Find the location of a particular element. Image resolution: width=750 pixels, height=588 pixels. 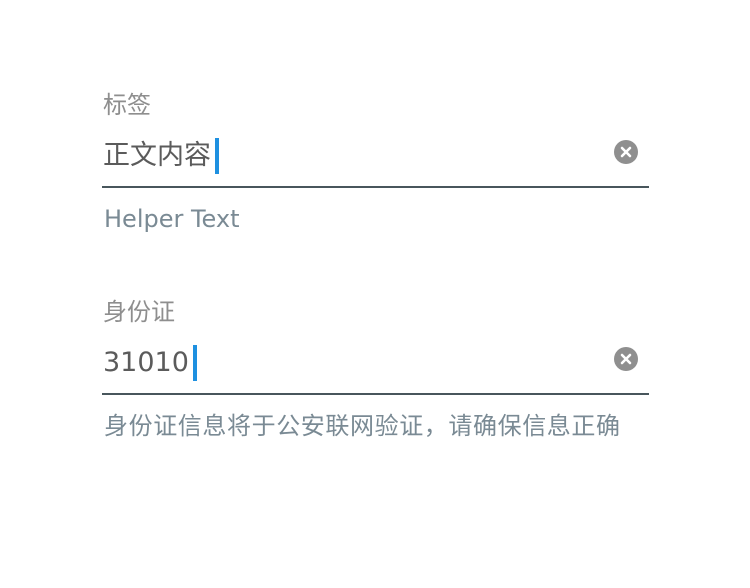

helper-text: Helper Text is located at coordinates (172, 219).